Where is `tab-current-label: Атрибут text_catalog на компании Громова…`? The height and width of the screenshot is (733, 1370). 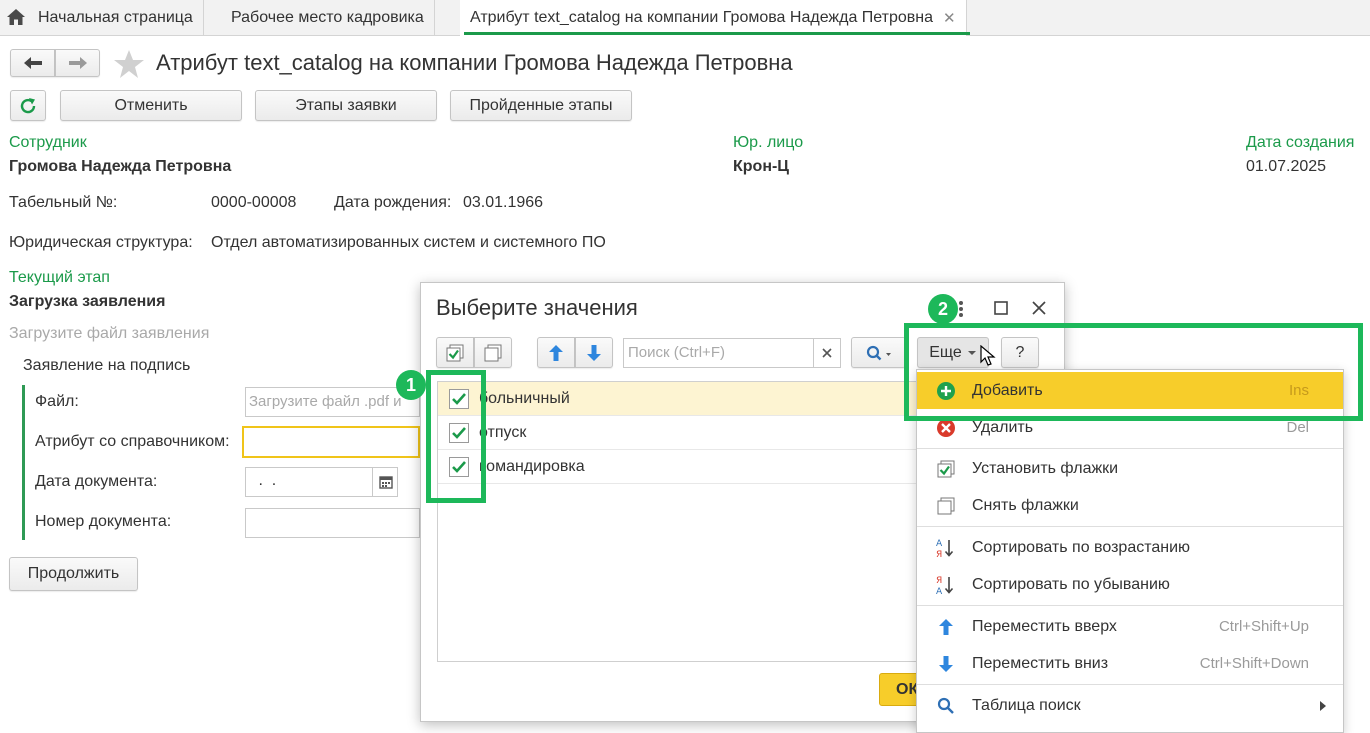 tab-current-label: Атрибут text_catalog на компании Громова… is located at coordinates (702, 17).